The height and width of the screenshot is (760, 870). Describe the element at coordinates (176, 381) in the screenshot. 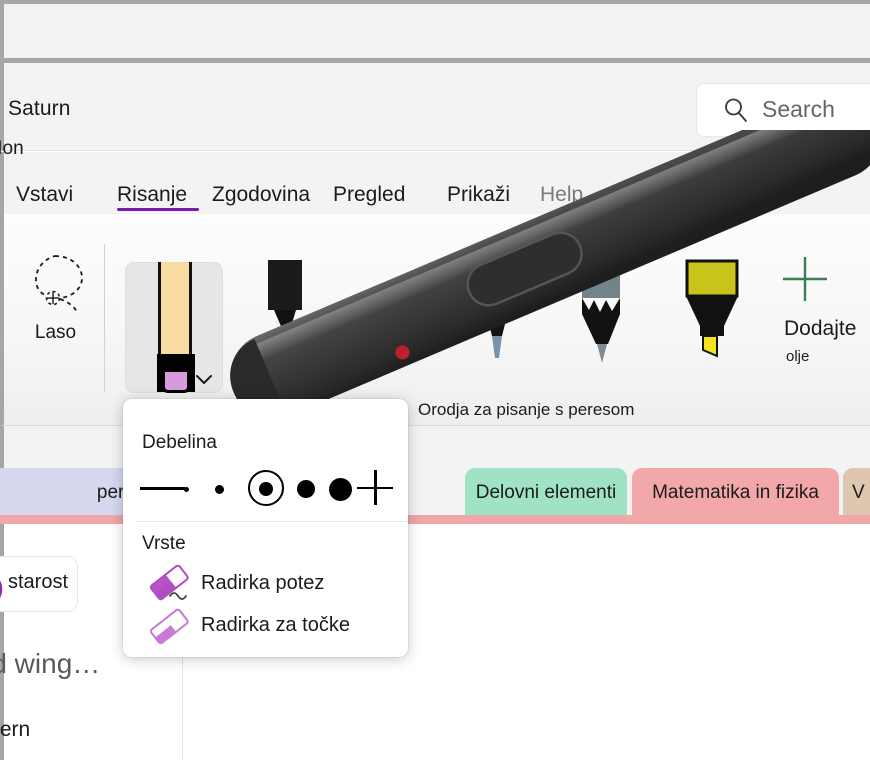

I see `eraser-ink-swatch` at that location.